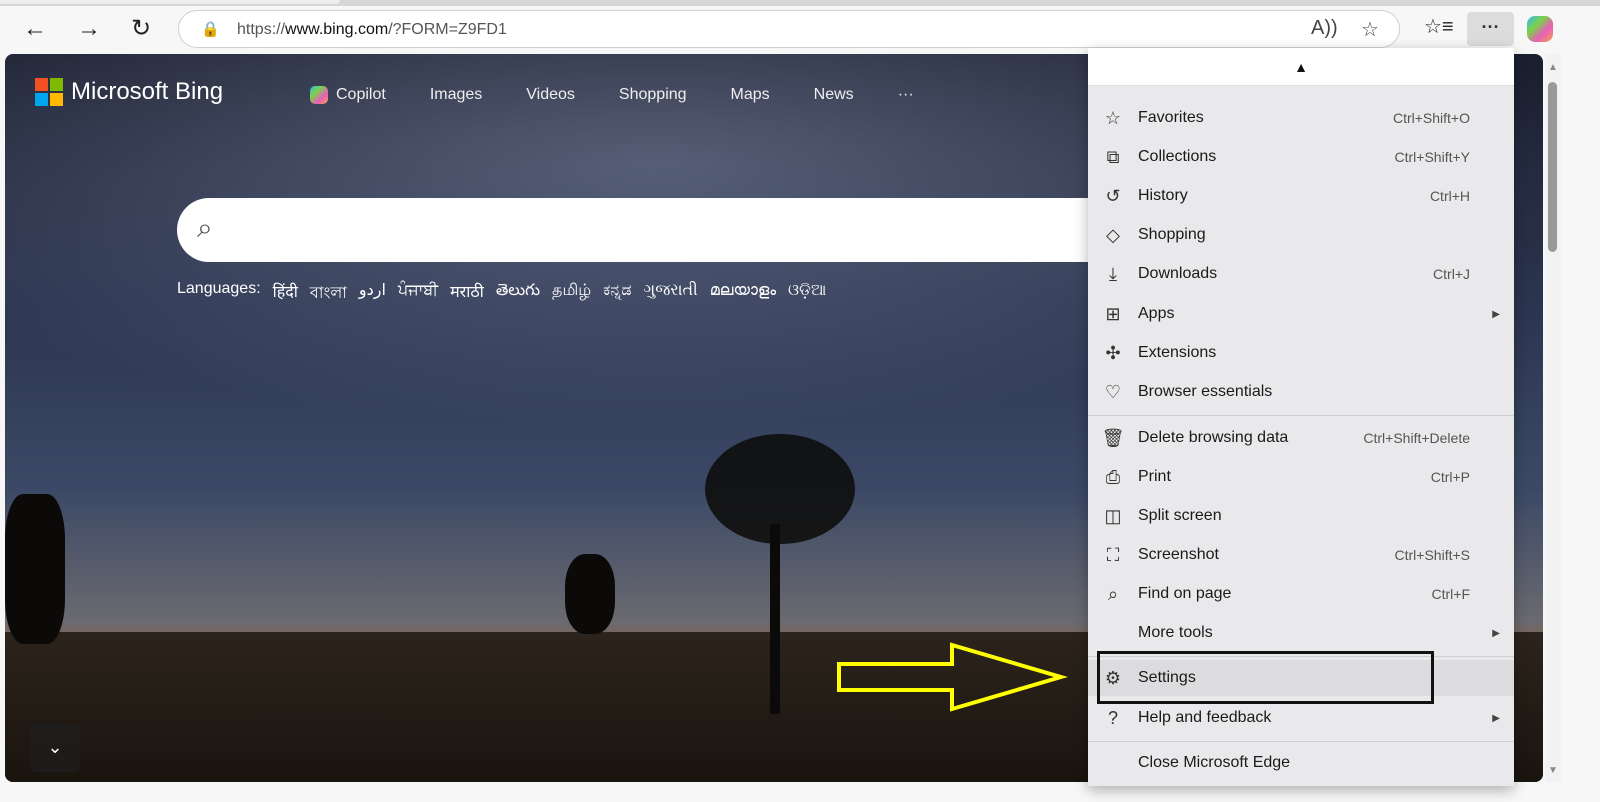 The height and width of the screenshot is (802, 1600). Describe the element at coordinates (1451, 274) in the screenshot. I see `menu-item-shortcut: Ctrl+J` at that location.